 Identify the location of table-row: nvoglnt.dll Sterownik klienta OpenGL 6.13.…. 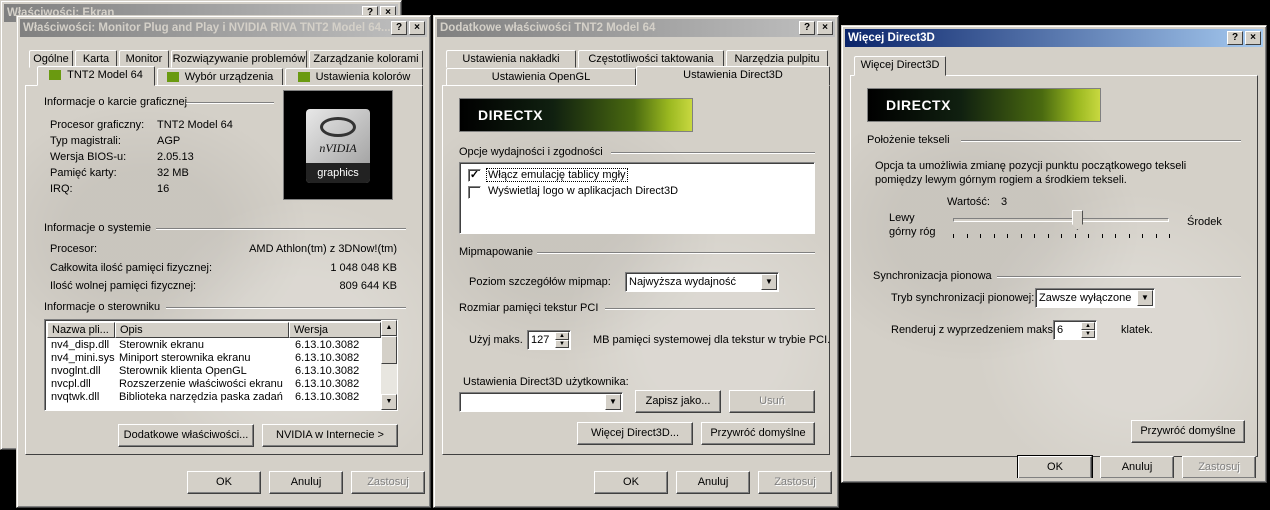
(216, 371).